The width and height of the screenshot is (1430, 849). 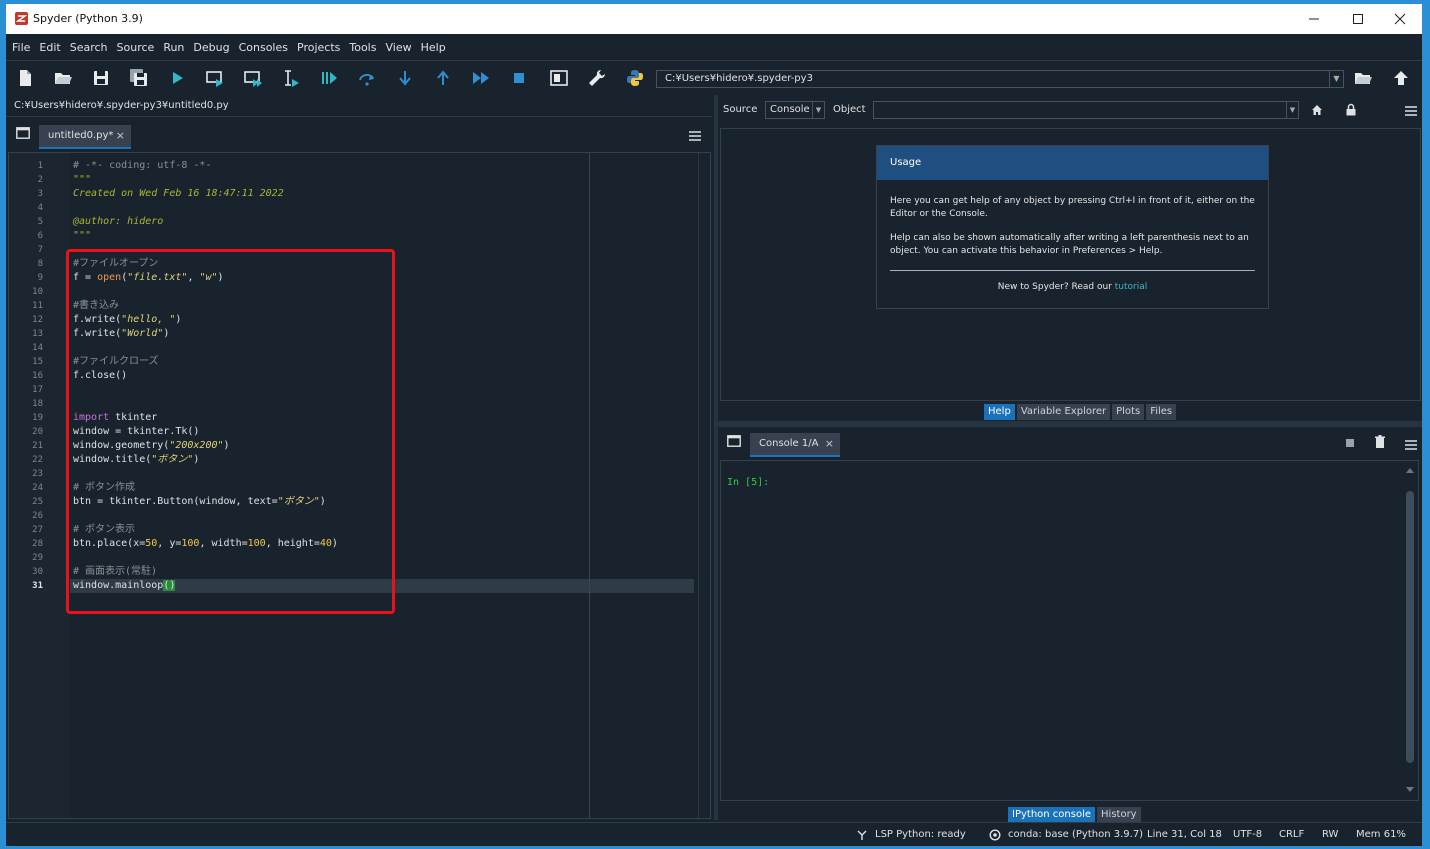 What do you see at coordinates (849, 109) in the screenshot?
I see `object-label: Object` at bounding box center [849, 109].